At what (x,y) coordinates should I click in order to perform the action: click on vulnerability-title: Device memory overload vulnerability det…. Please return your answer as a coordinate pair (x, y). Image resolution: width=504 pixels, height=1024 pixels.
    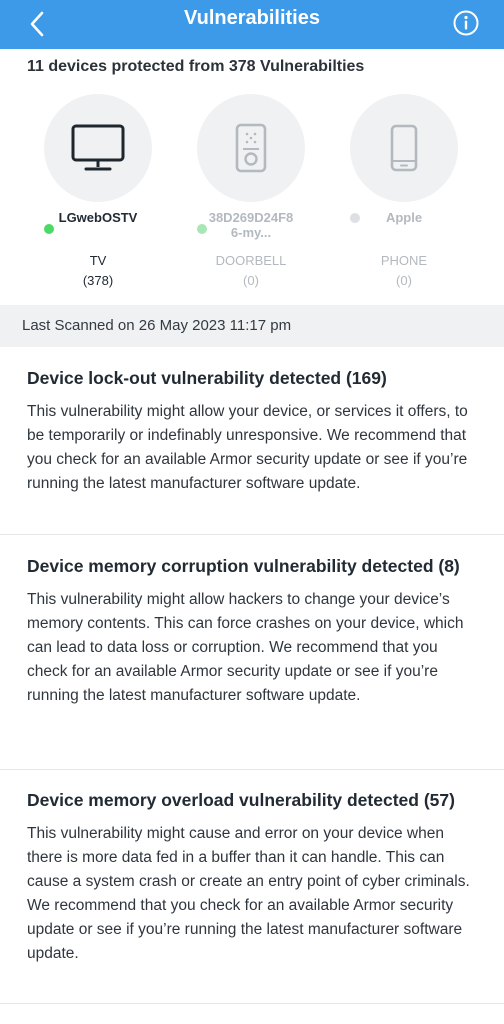
    Looking at the image, I should click on (241, 800).